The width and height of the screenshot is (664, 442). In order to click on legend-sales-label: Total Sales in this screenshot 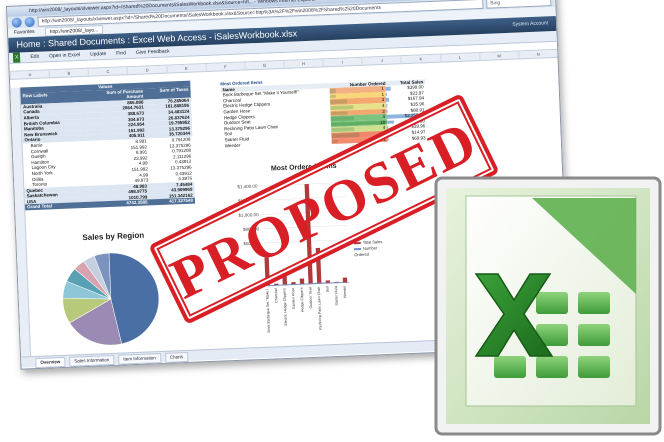, I will do `click(372, 242)`.